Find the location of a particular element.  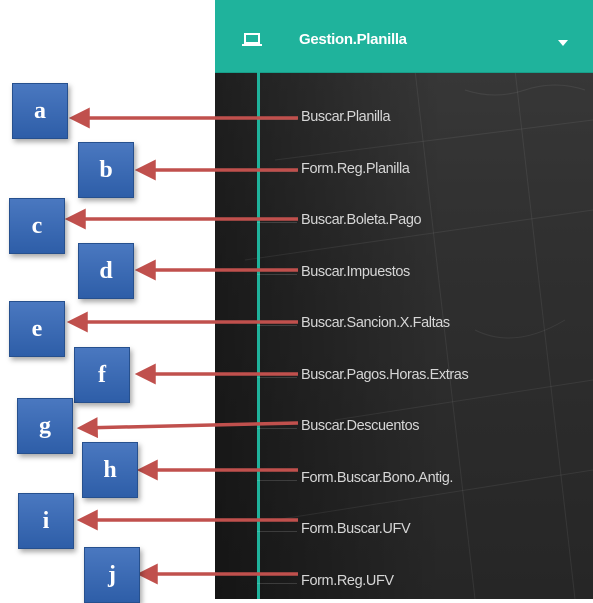

menu-header: Gestion.Planilla is located at coordinates (404, 36).